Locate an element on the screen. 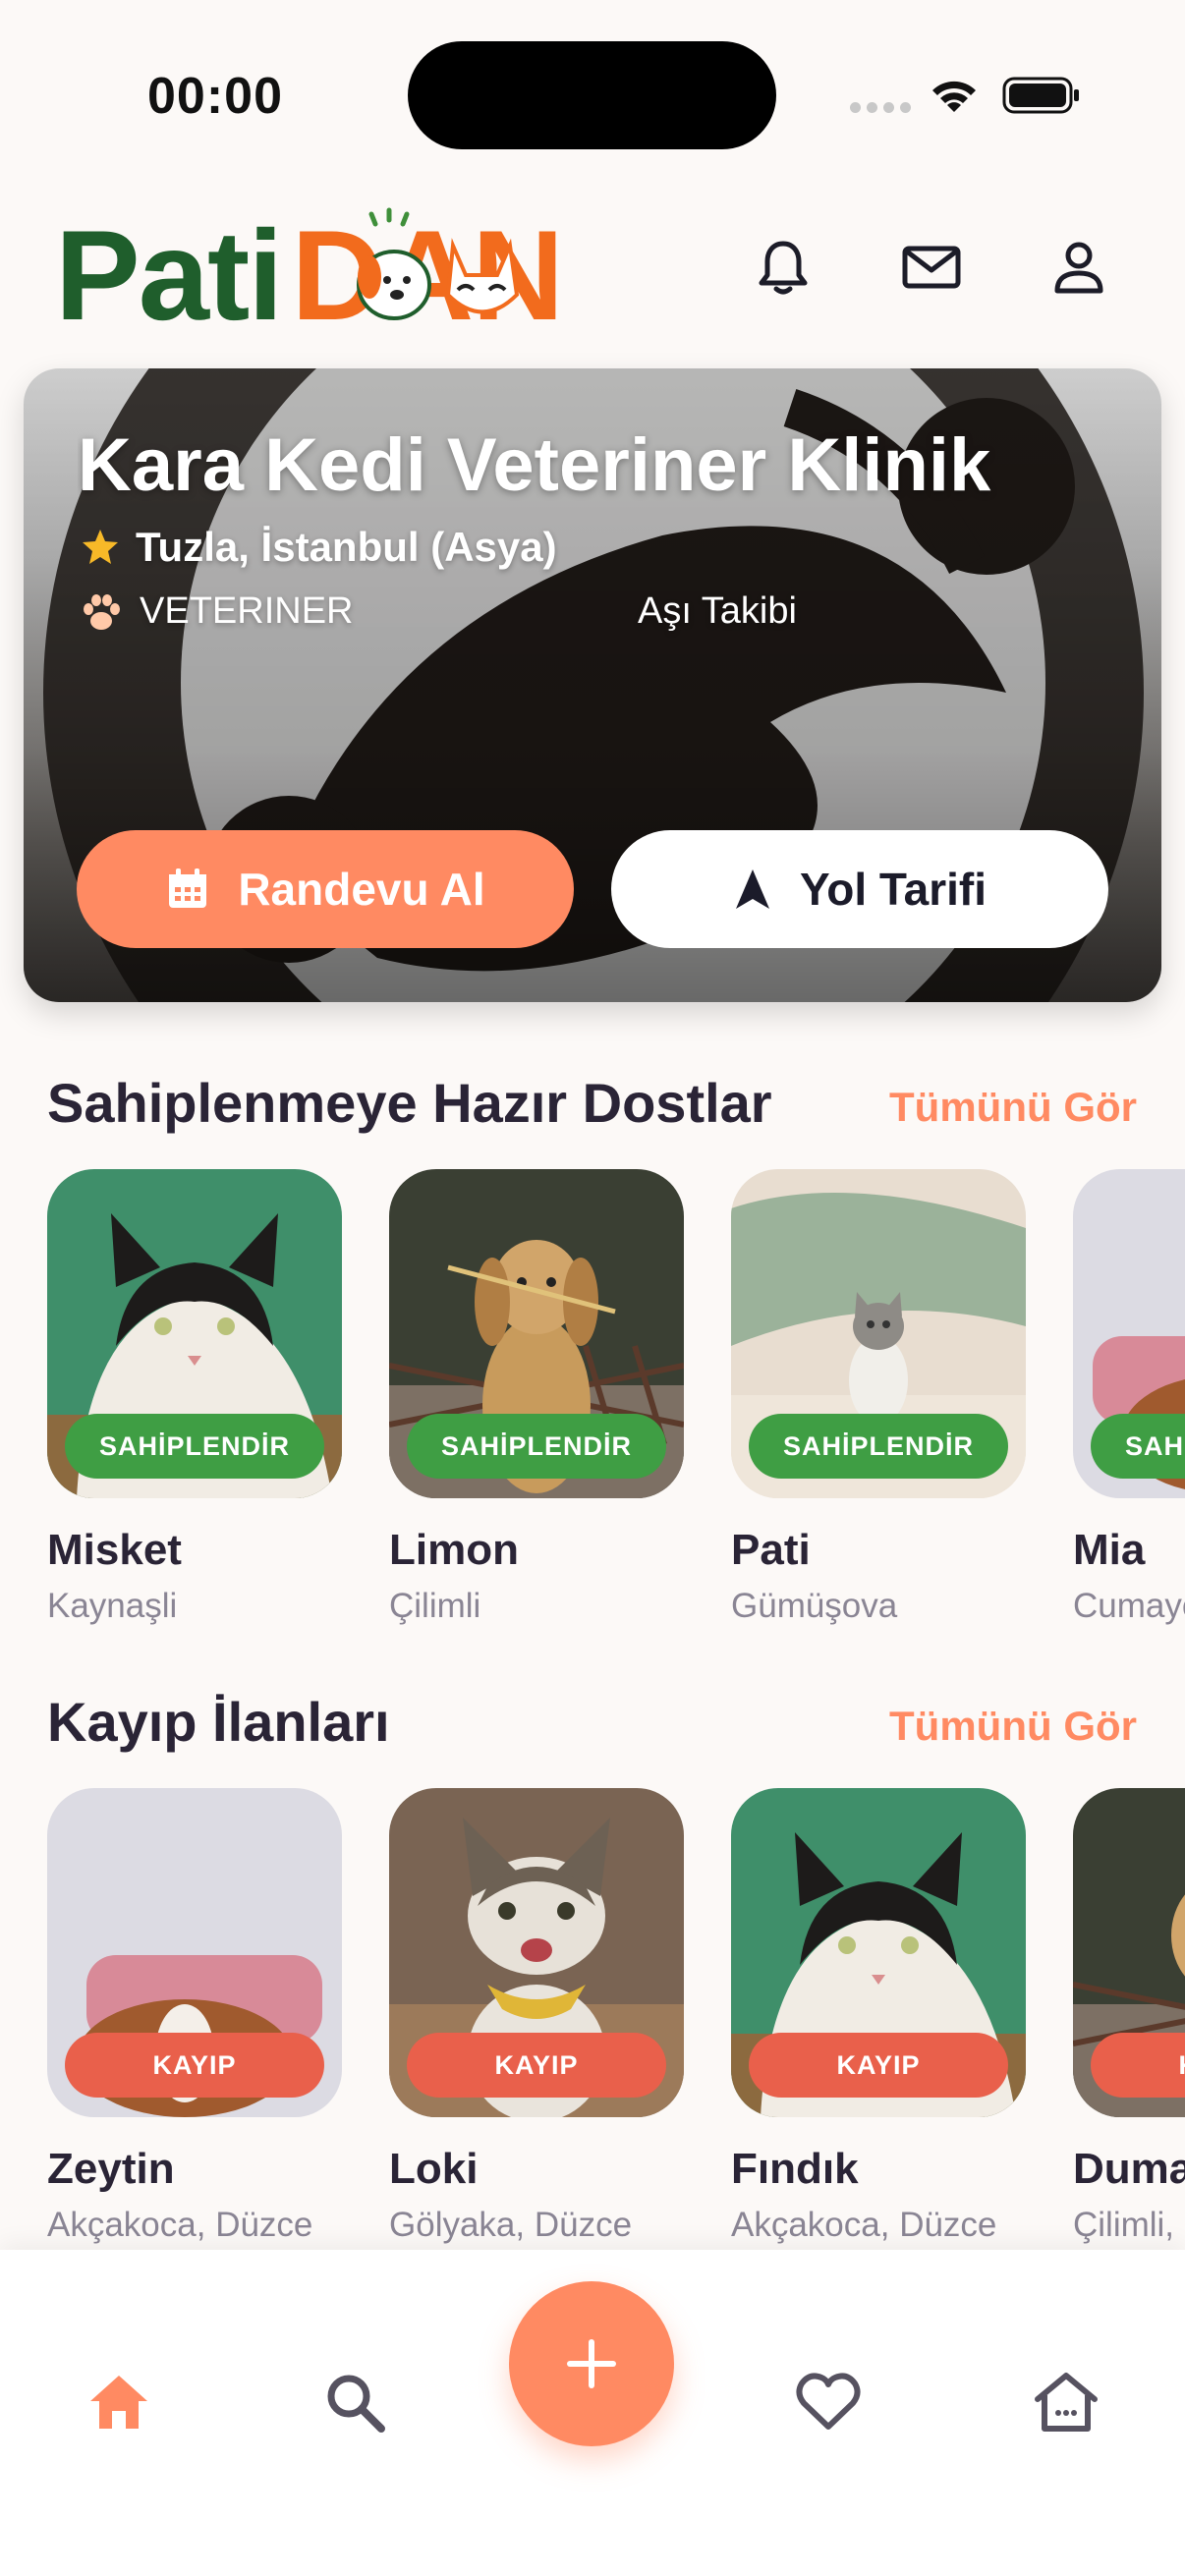 Image resolution: width=1185 pixels, height=2576 pixels. lost-card: KAYIP Zeytin Akçakoca, Düzce is located at coordinates (195, 2016).